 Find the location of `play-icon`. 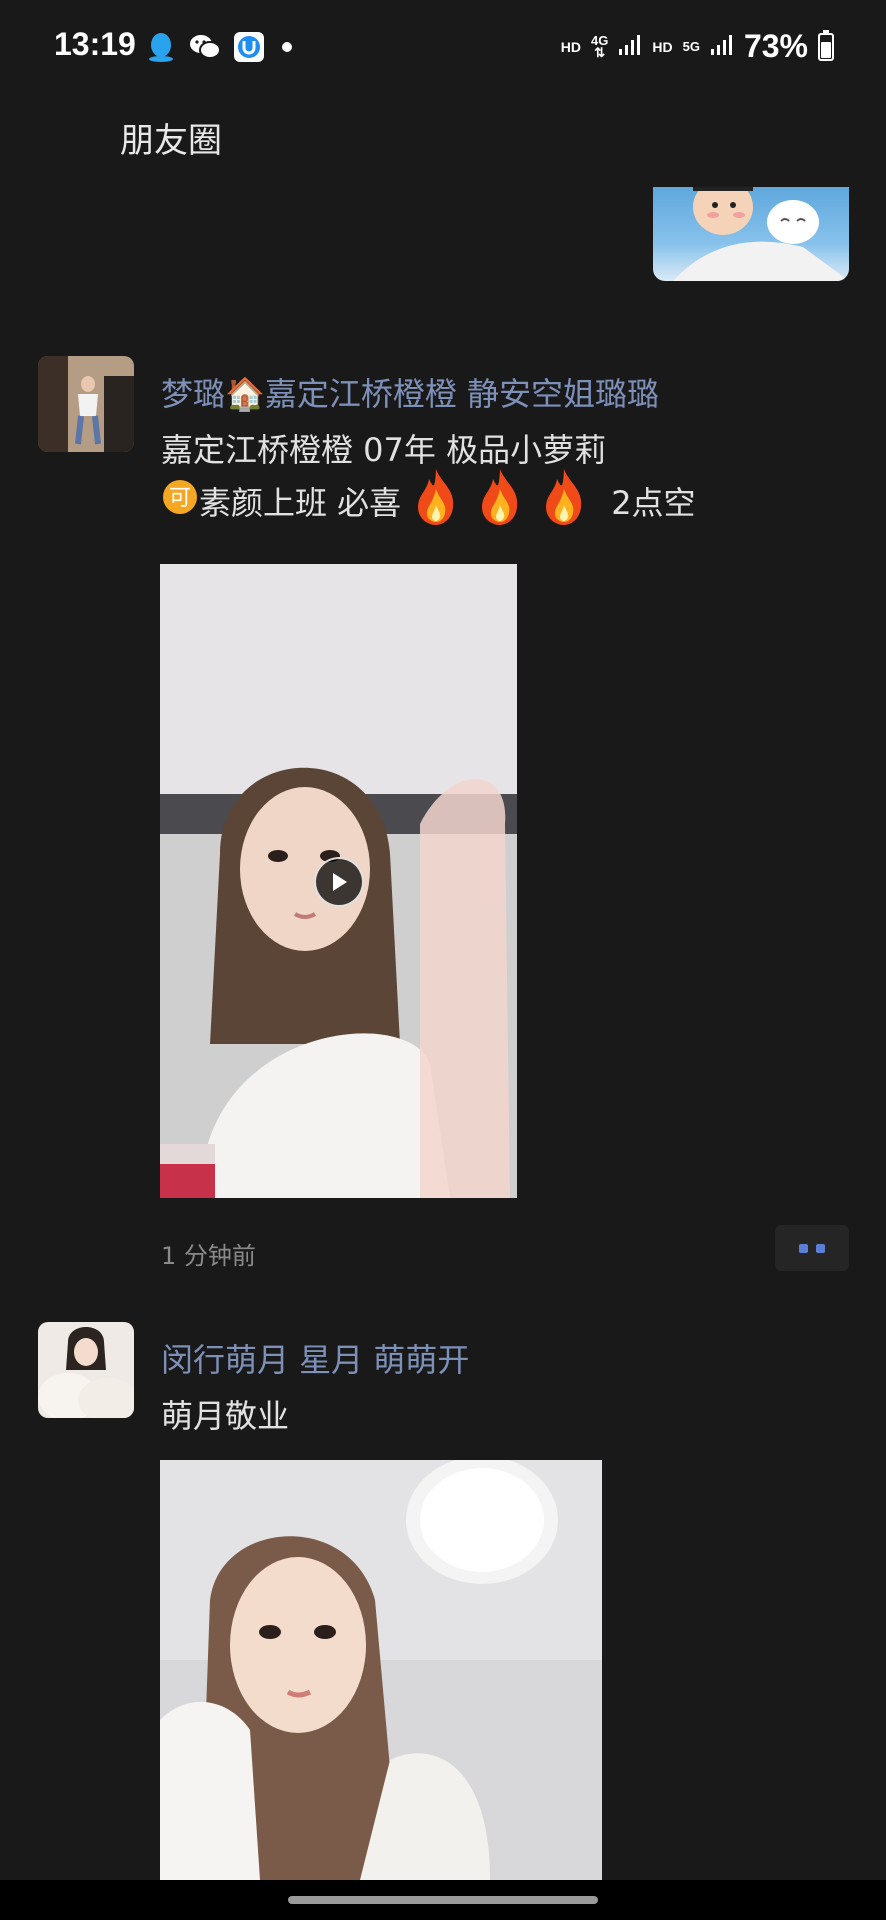

play-icon is located at coordinates (340, 882).